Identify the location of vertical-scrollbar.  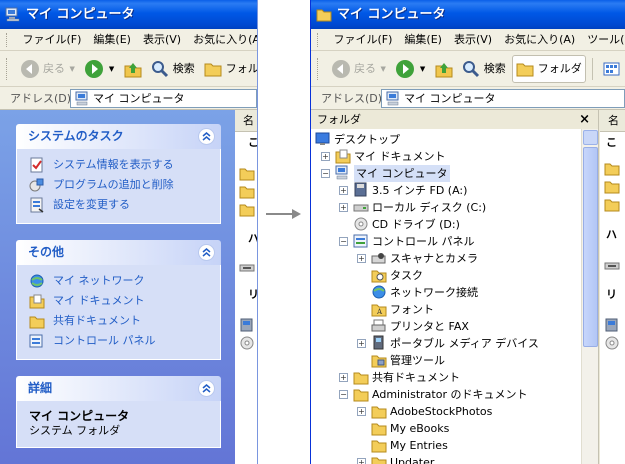
(589, 296).